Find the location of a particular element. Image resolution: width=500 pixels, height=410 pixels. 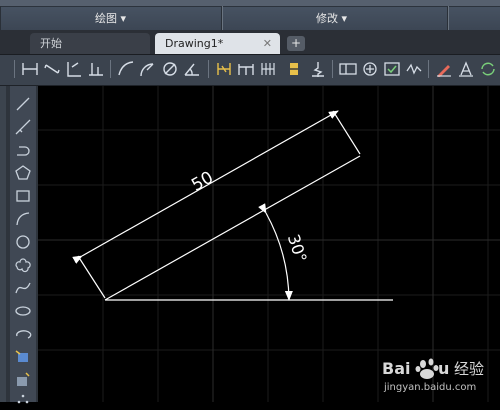

tab-drawing1: Drawing1* ✕ is located at coordinates (217, 43).